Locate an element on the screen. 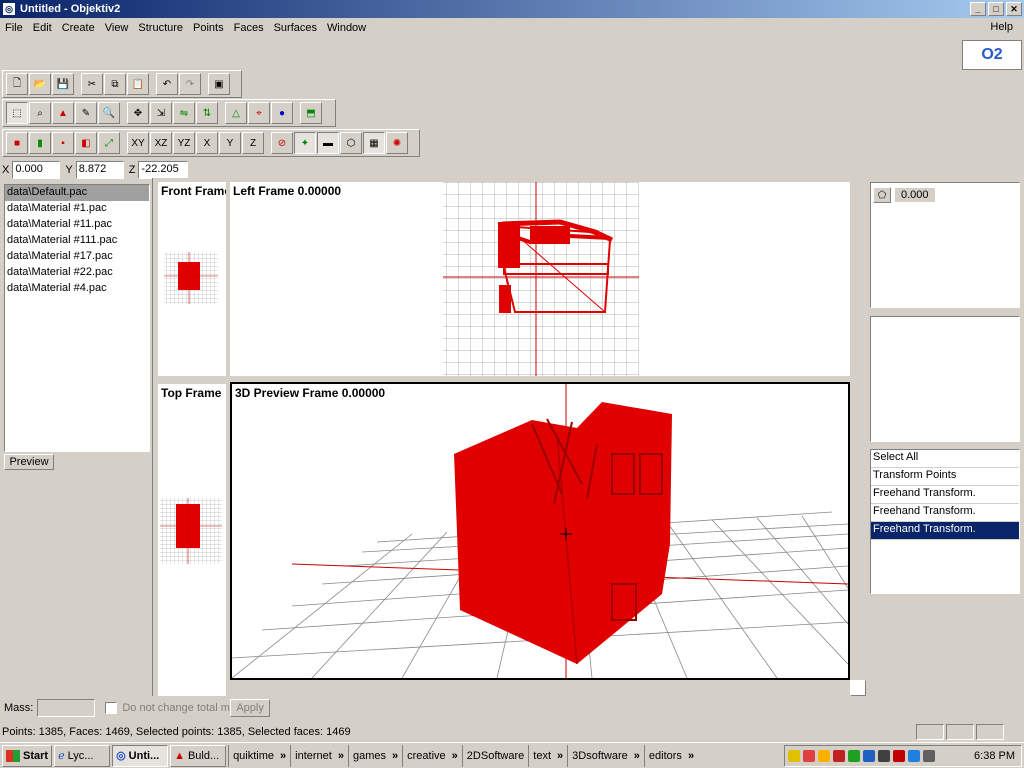  minimize-button: _ is located at coordinates (978, 9).